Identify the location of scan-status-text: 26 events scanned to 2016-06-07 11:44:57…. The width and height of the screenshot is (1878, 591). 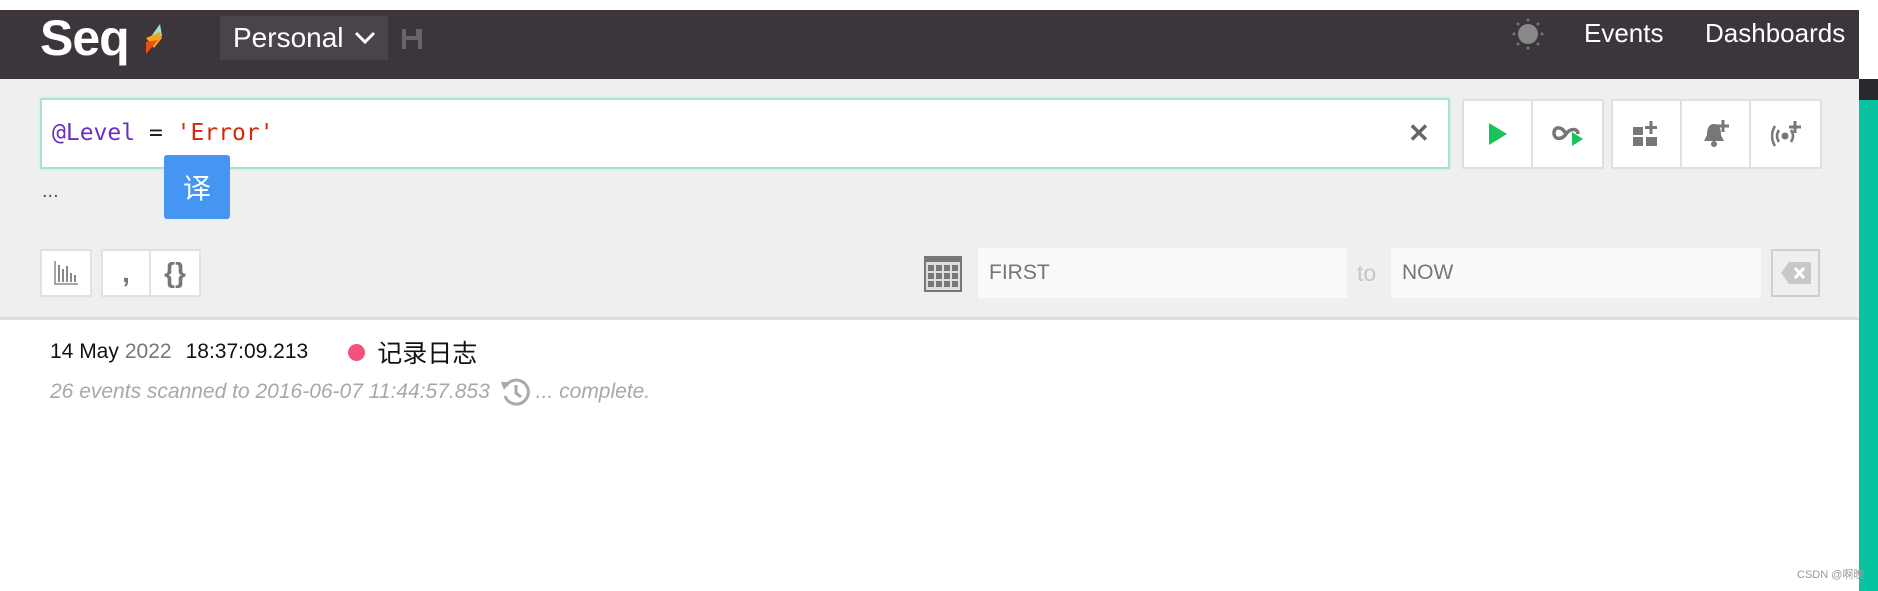
(270, 391).